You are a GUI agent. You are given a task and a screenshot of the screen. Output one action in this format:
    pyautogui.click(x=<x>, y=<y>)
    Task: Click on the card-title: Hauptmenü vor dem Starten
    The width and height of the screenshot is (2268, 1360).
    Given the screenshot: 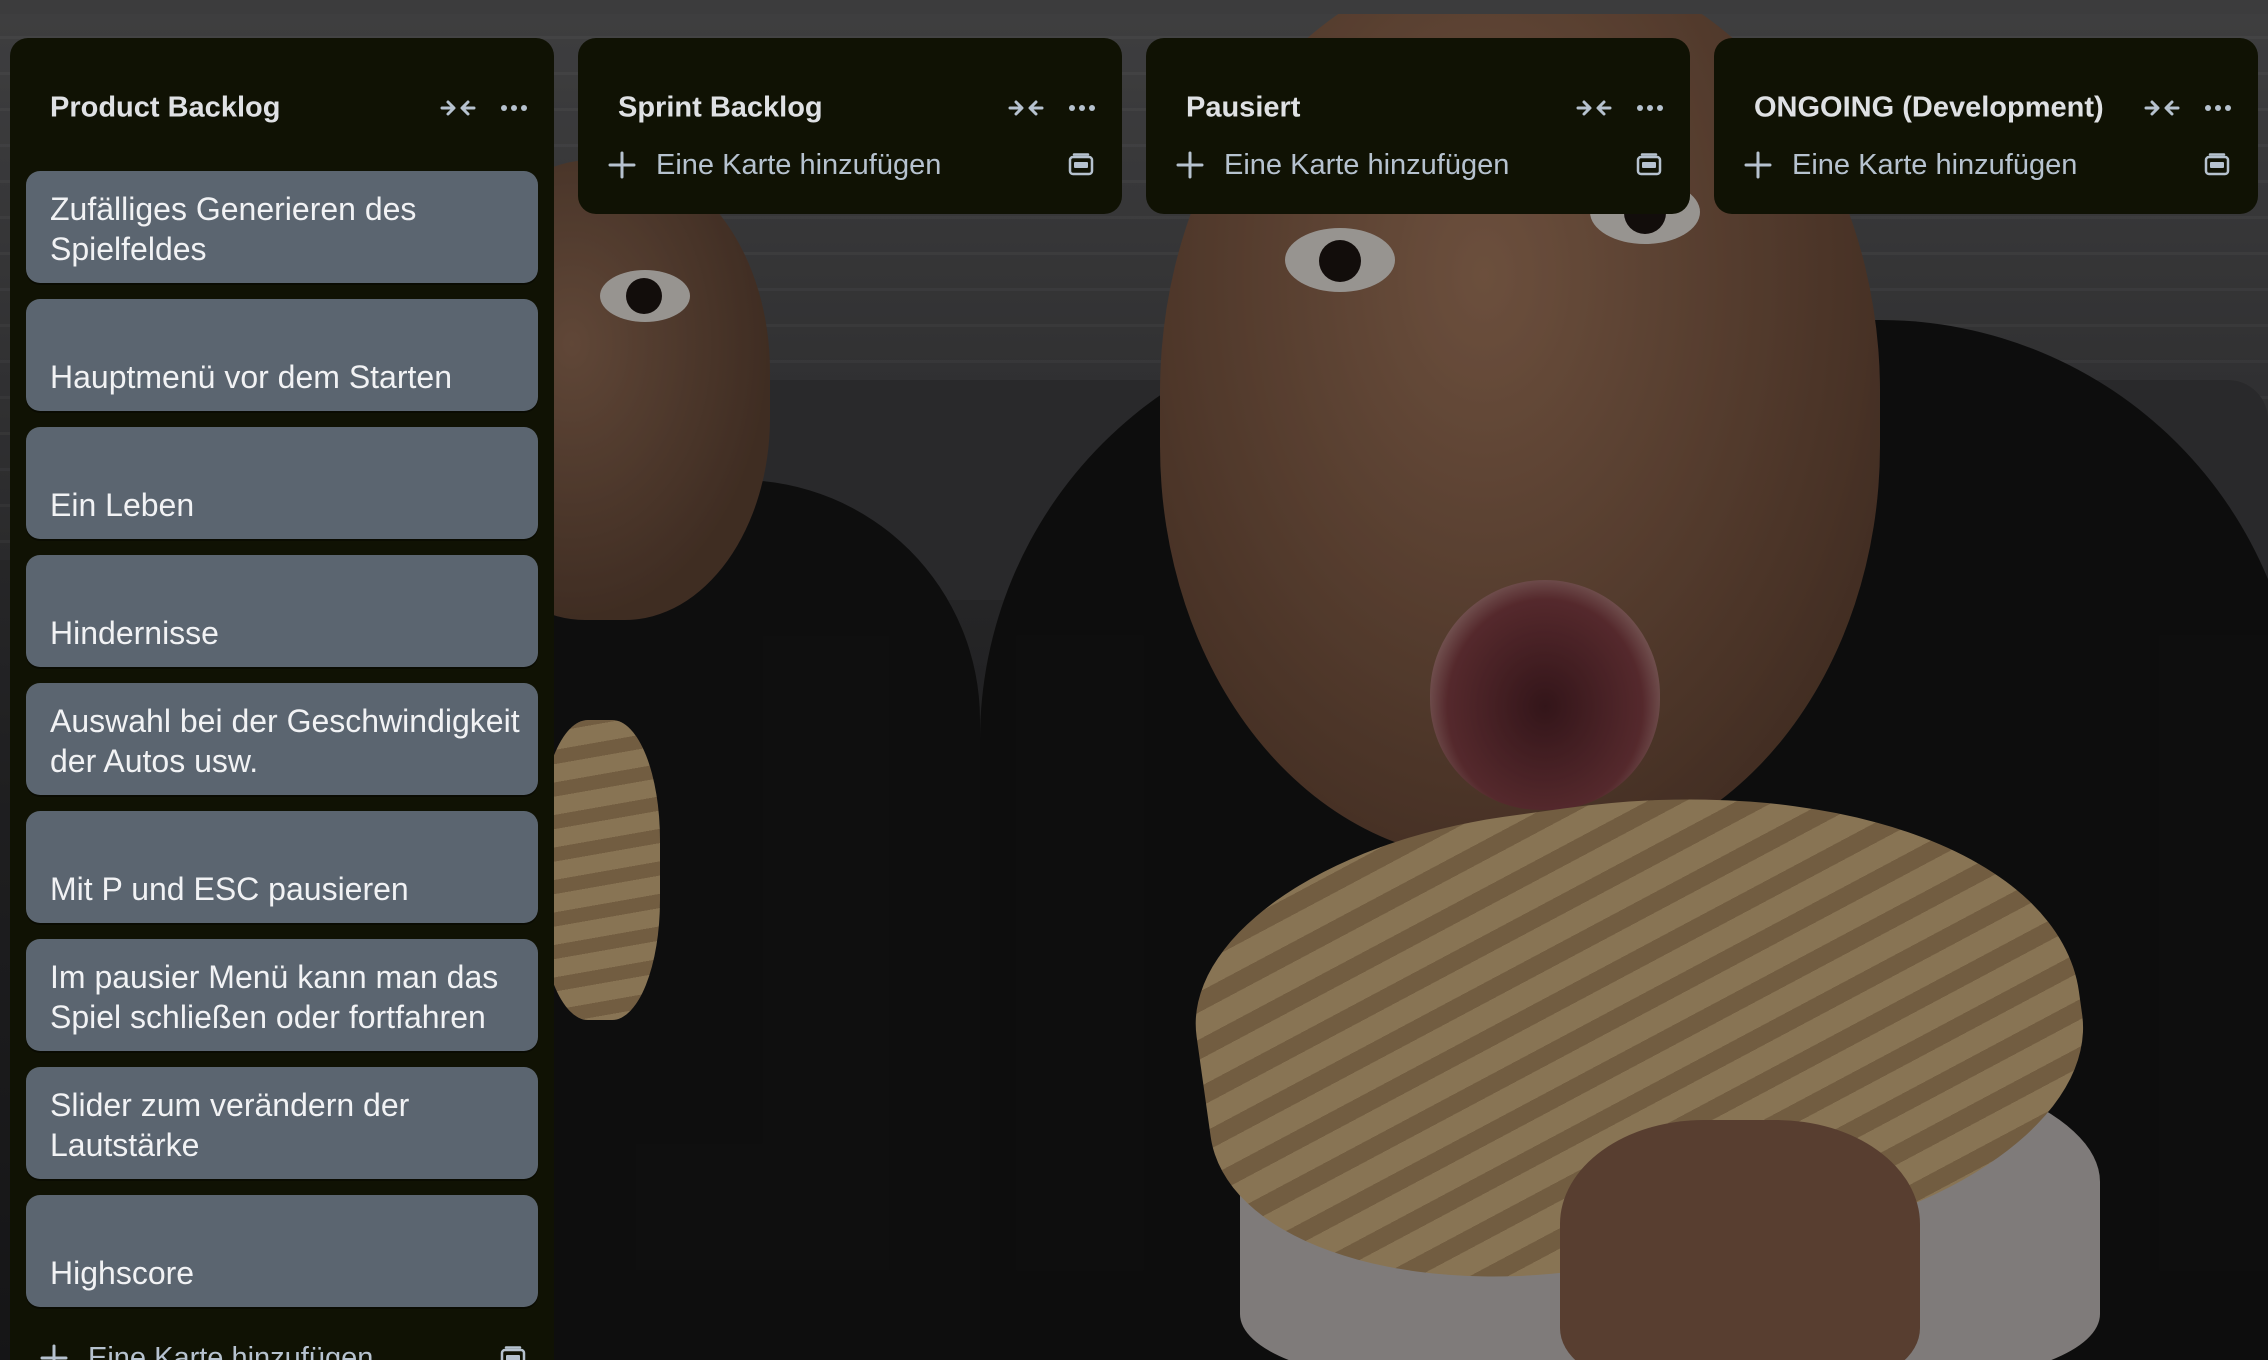 What is the action you would take?
    pyautogui.click(x=251, y=377)
    